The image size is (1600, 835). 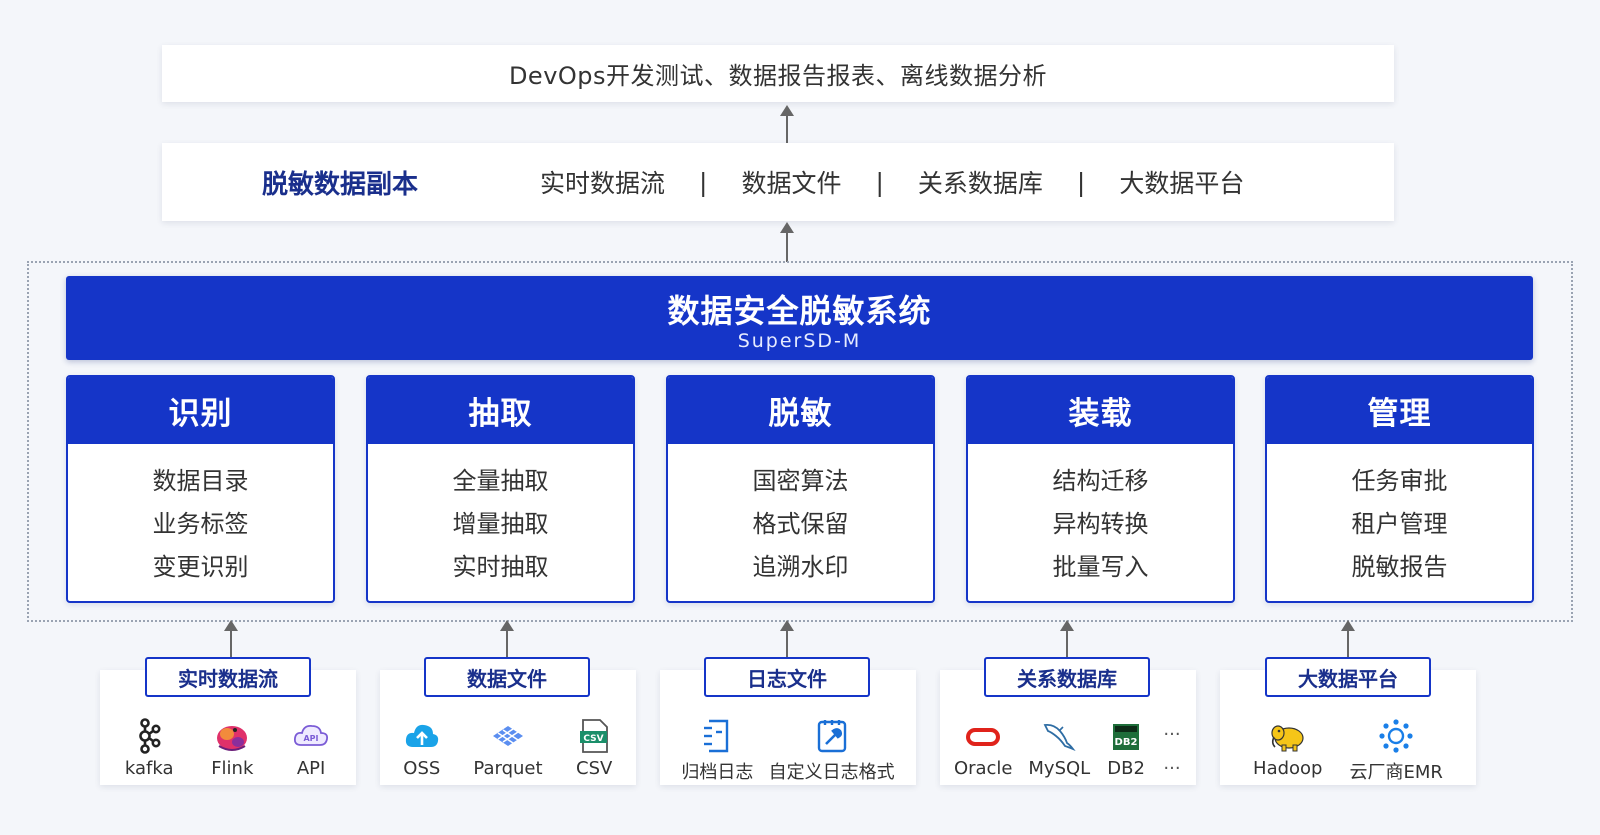 I want to click on csv-icon: CSV, so click(x=594, y=736).